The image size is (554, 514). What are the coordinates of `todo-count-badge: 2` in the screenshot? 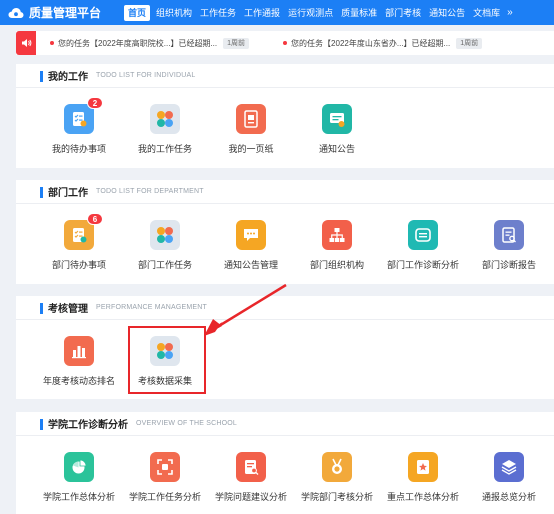 It's located at (95, 103).